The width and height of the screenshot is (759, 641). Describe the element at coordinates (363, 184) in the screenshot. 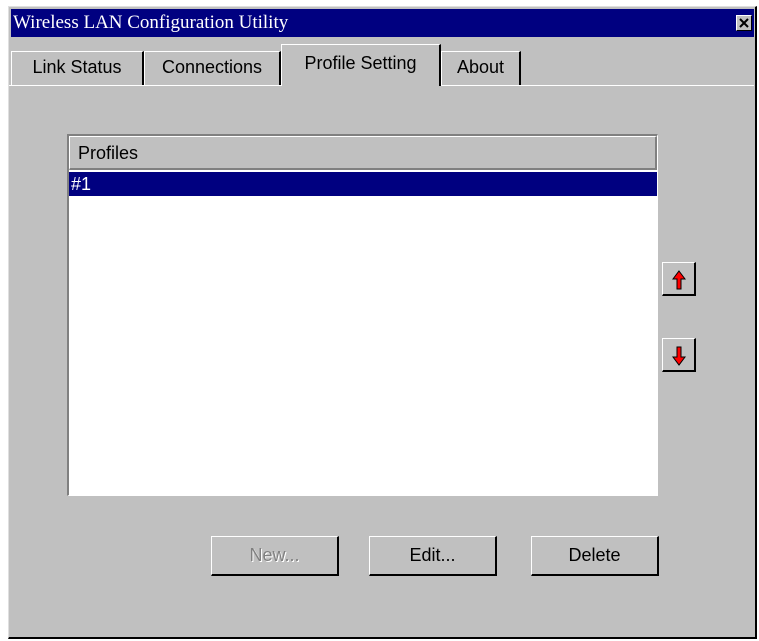

I see `profile-item: #1` at that location.